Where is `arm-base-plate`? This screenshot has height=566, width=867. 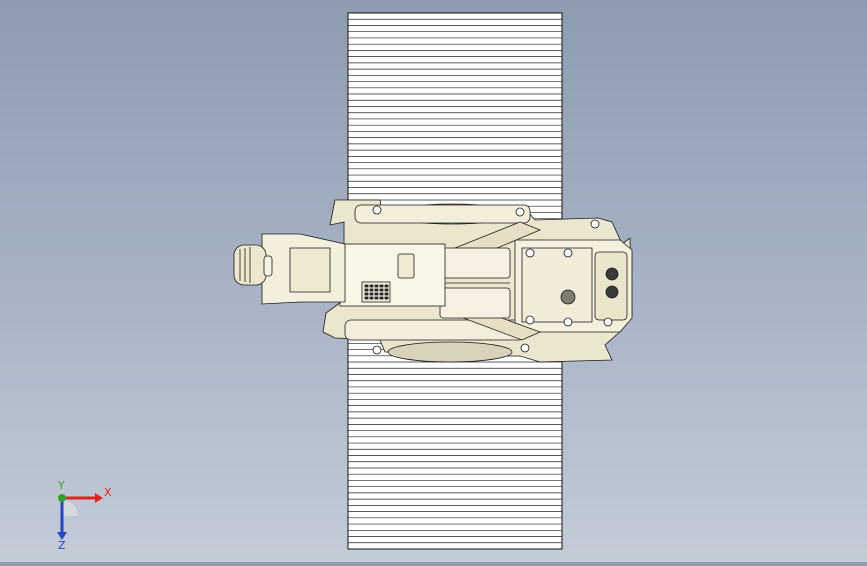 arm-base-plate is located at coordinates (392, 275).